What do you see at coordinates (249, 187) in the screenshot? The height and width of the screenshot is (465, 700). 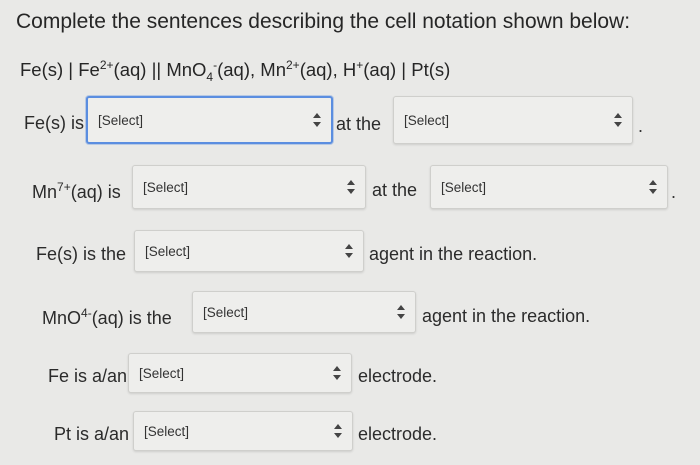 I see `row2-select-1: [Select]` at bounding box center [249, 187].